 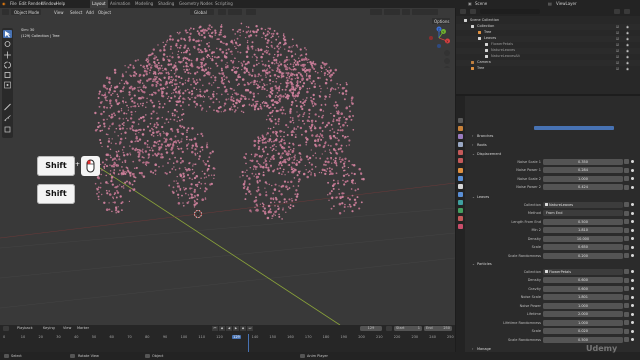 I want to click on view-layer-tab-icon, so click(x=460, y=144).